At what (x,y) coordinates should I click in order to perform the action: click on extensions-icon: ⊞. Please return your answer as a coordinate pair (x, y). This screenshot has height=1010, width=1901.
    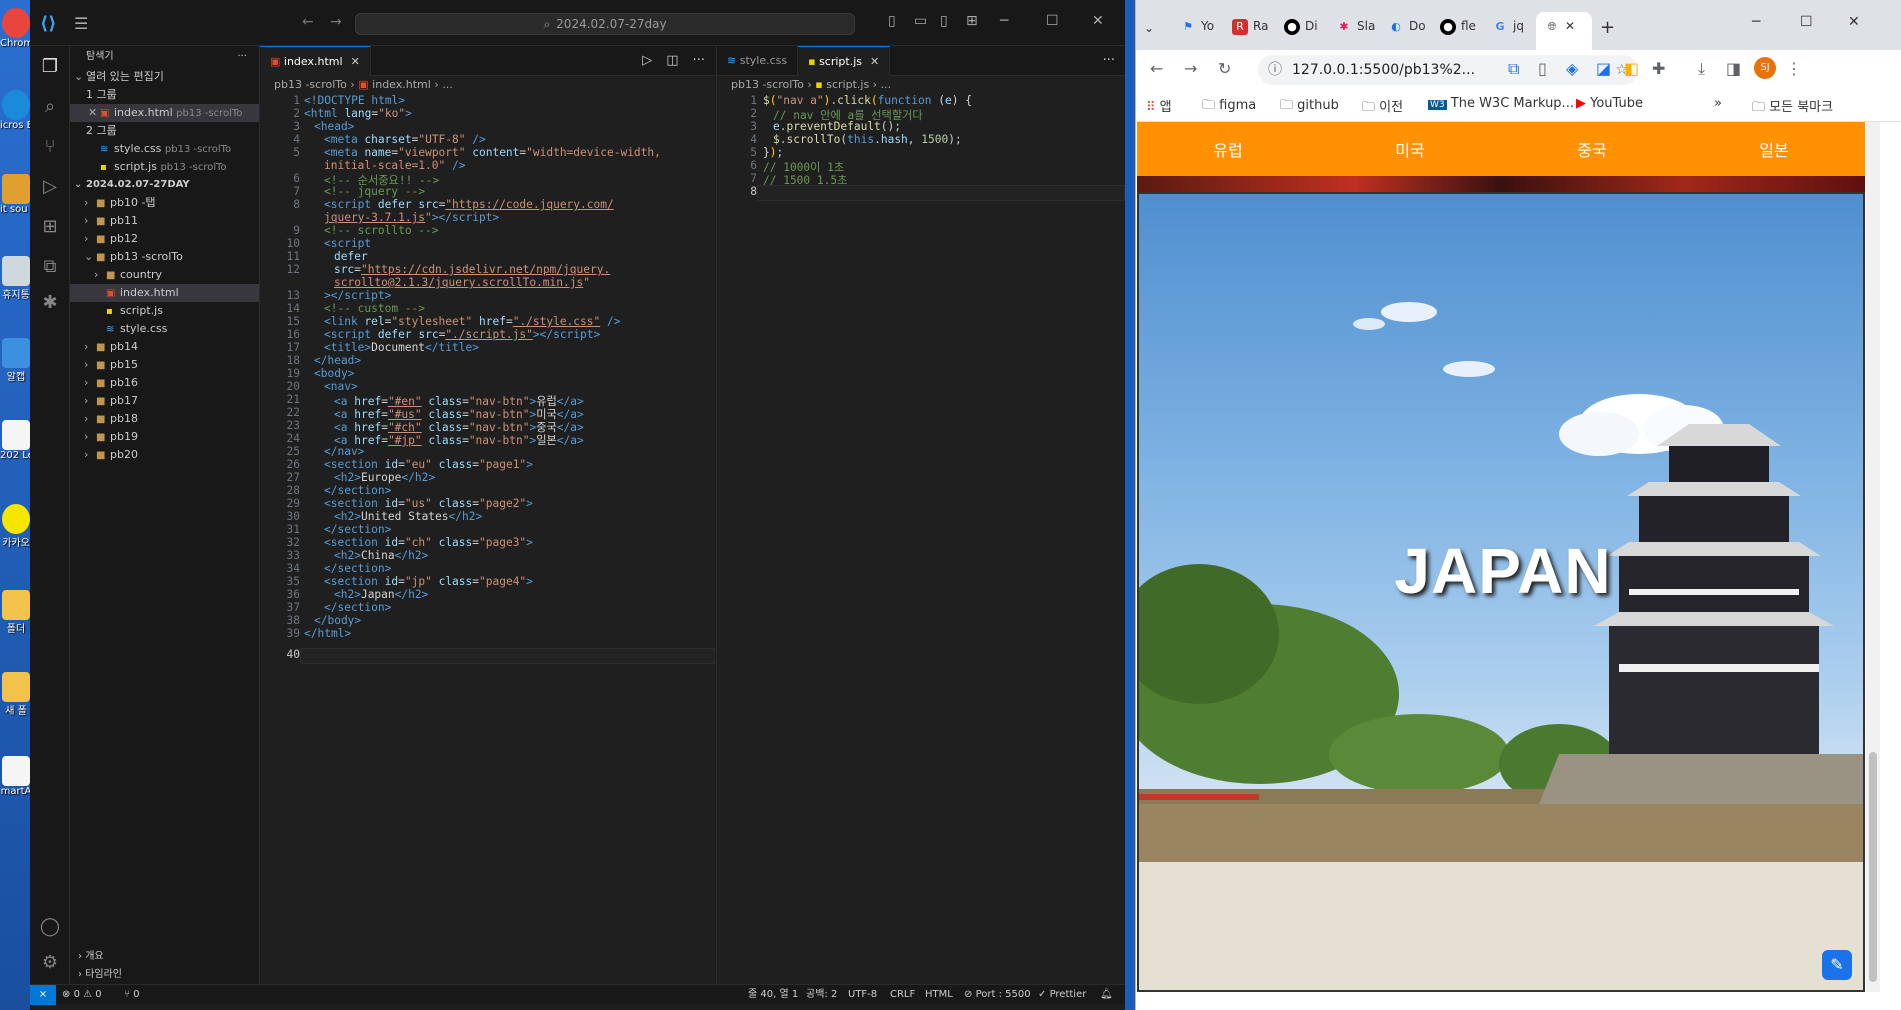
    Looking at the image, I should click on (50, 228).